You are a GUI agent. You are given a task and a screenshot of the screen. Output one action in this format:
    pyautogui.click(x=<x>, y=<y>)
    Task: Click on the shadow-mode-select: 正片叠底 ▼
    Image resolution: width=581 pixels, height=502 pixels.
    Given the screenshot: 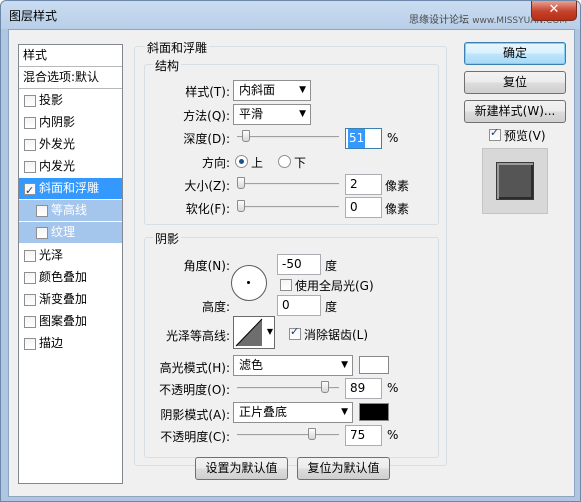 What is the action you would take?
    pyautogui.click(x=293, y=412)
    